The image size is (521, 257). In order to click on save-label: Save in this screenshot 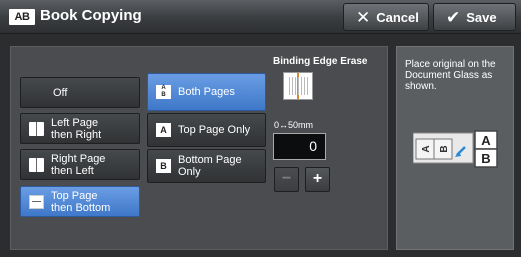, I will do `click(481, 17)`.